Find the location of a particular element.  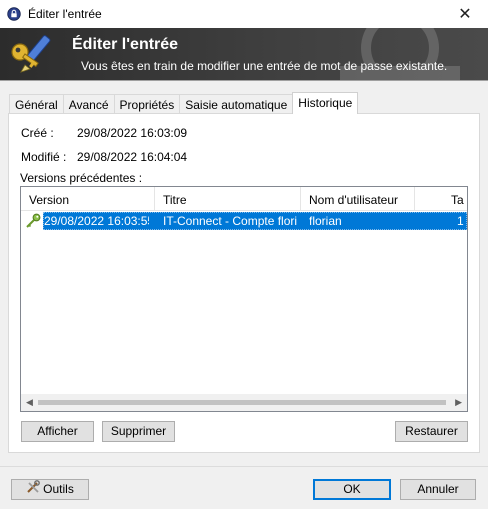

tab-general: Général is located at coordinates (36, 104).